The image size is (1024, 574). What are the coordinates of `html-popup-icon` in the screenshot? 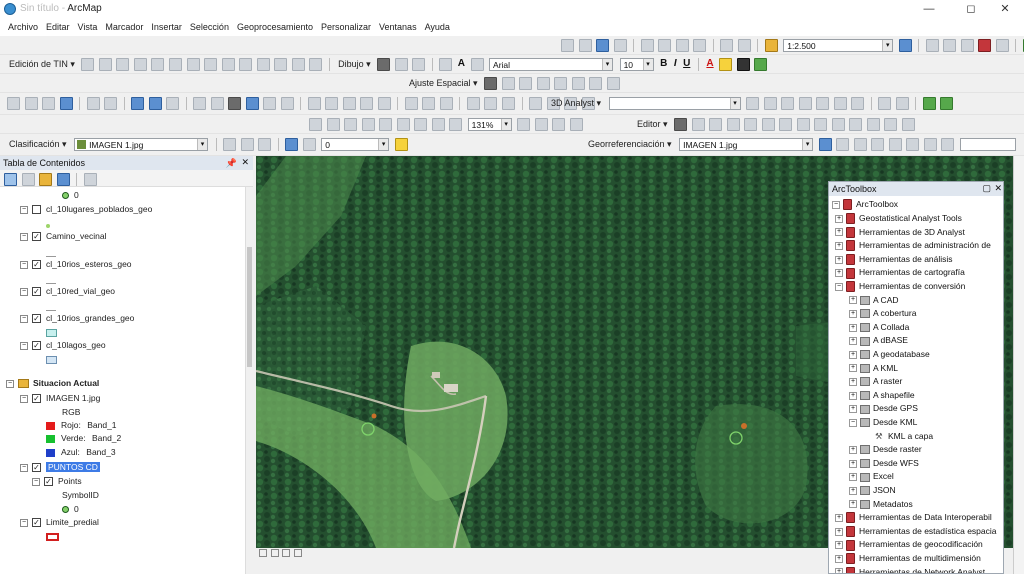 It's located at (287, 103).